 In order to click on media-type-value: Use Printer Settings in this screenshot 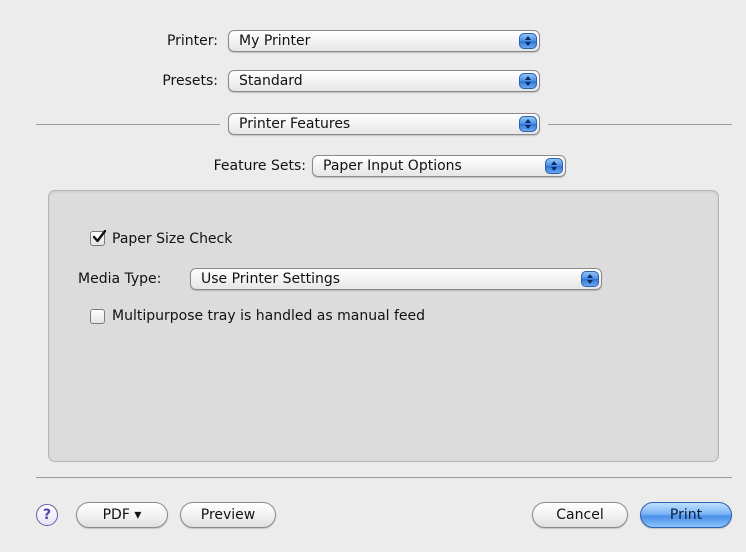, I will do `click(271, 279)`.